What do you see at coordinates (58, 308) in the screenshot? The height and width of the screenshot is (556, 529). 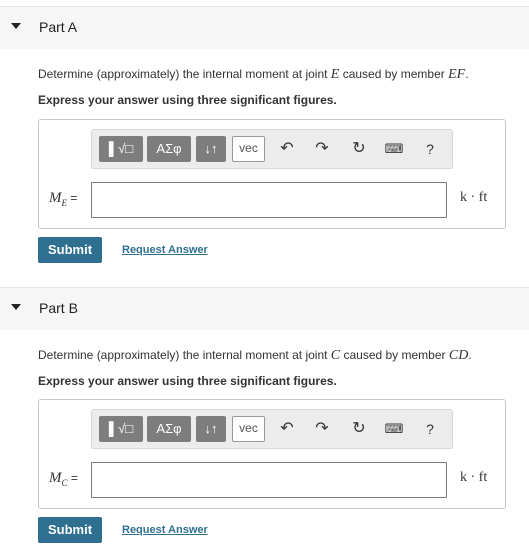 I see `part-b-title: Part B` at bounding box center [58, 308].